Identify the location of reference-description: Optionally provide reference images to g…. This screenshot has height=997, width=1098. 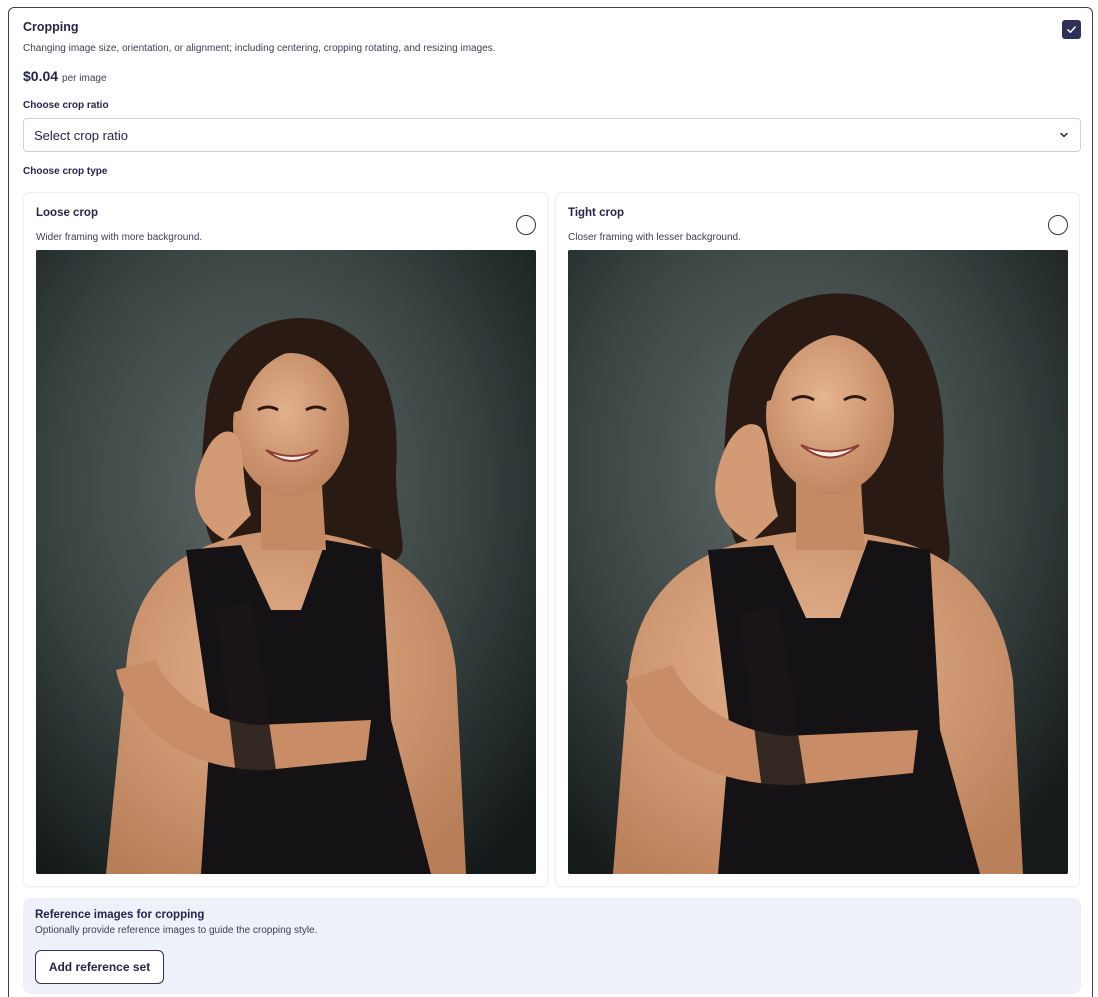
(176, 930).